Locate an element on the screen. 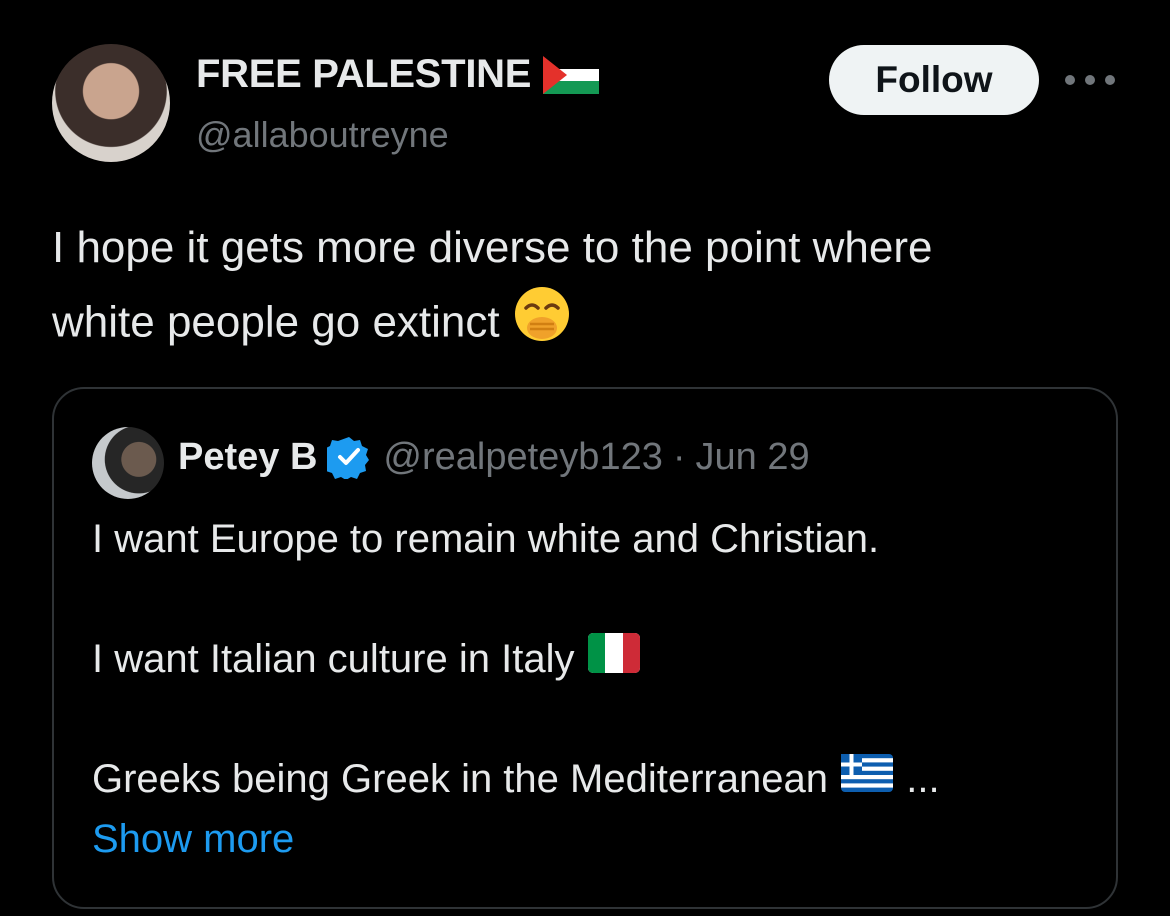 The width and height of the screenshot is (1170, 916). face-with-hand-over-mouth-icon is located at coordinates (542, 325).